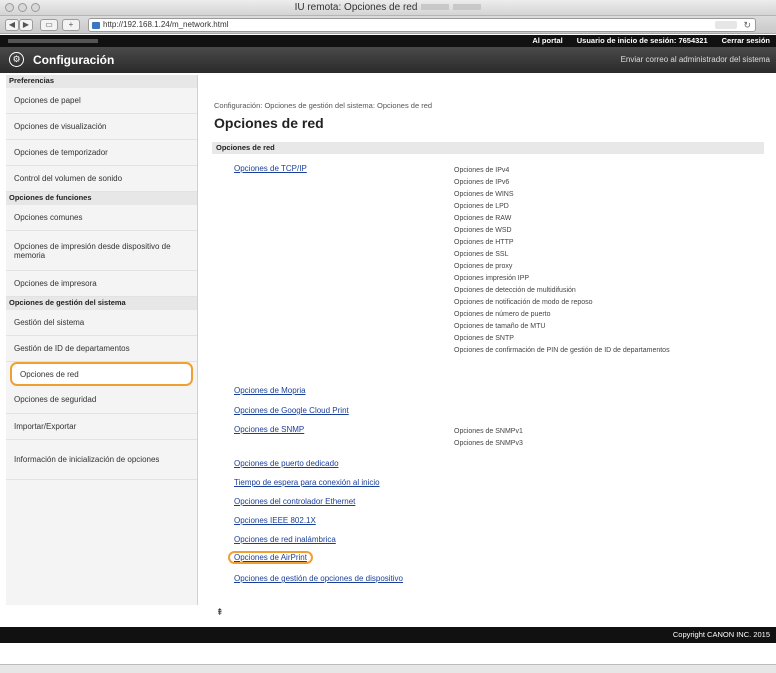 This screenshot has height=673, width=776. Describe the element at coordinates (26, 25) in the screenshot. I see `forward-button: ▶` at that location.